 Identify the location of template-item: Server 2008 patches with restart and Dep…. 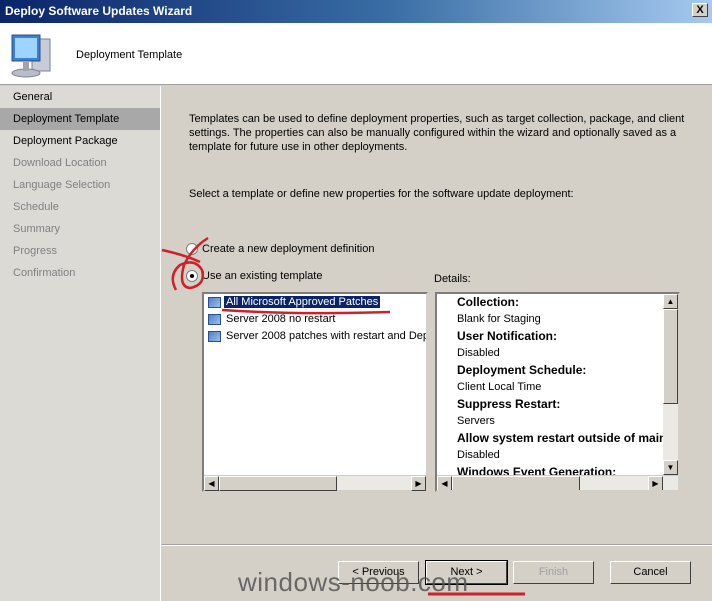
(315, 336).